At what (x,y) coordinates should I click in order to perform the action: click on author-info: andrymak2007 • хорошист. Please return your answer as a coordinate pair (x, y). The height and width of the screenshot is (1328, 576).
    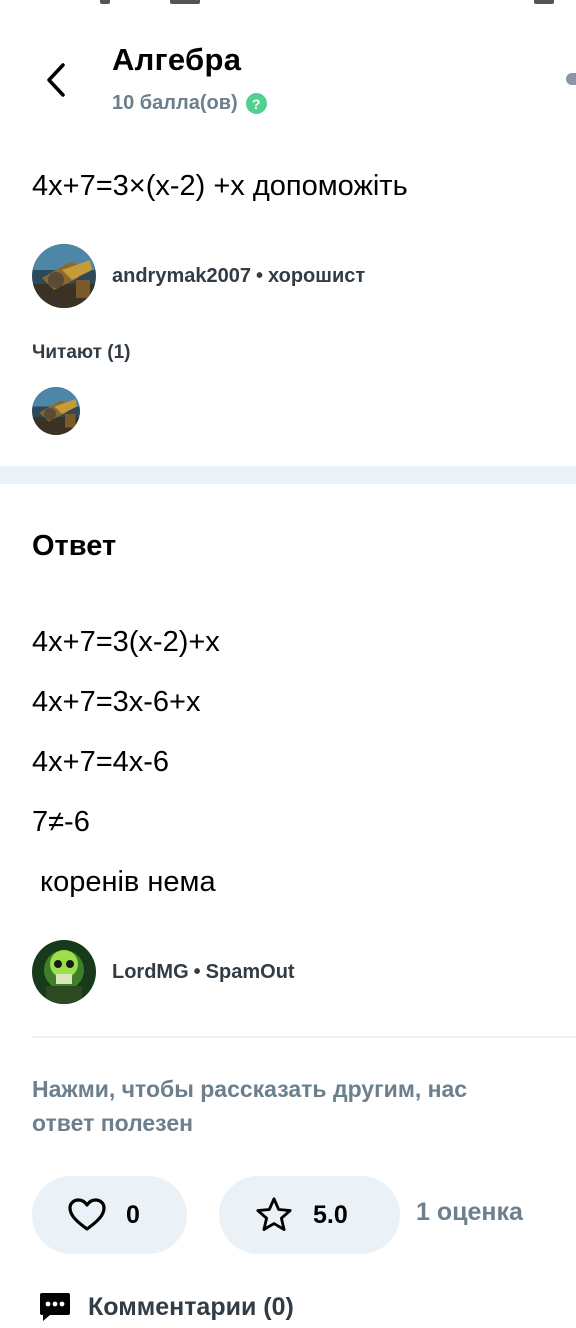
    Looking at the image, I should click on (238, 276).